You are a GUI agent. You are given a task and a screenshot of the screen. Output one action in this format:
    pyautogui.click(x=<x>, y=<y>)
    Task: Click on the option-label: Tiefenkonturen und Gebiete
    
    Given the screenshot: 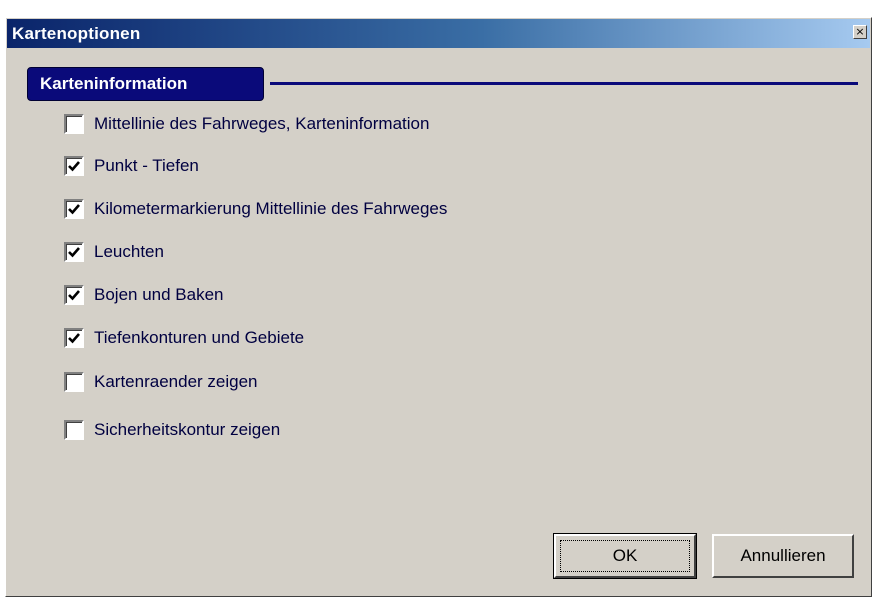 What is the action you would take?
    pyautogui.click(x=199, y=338)
    